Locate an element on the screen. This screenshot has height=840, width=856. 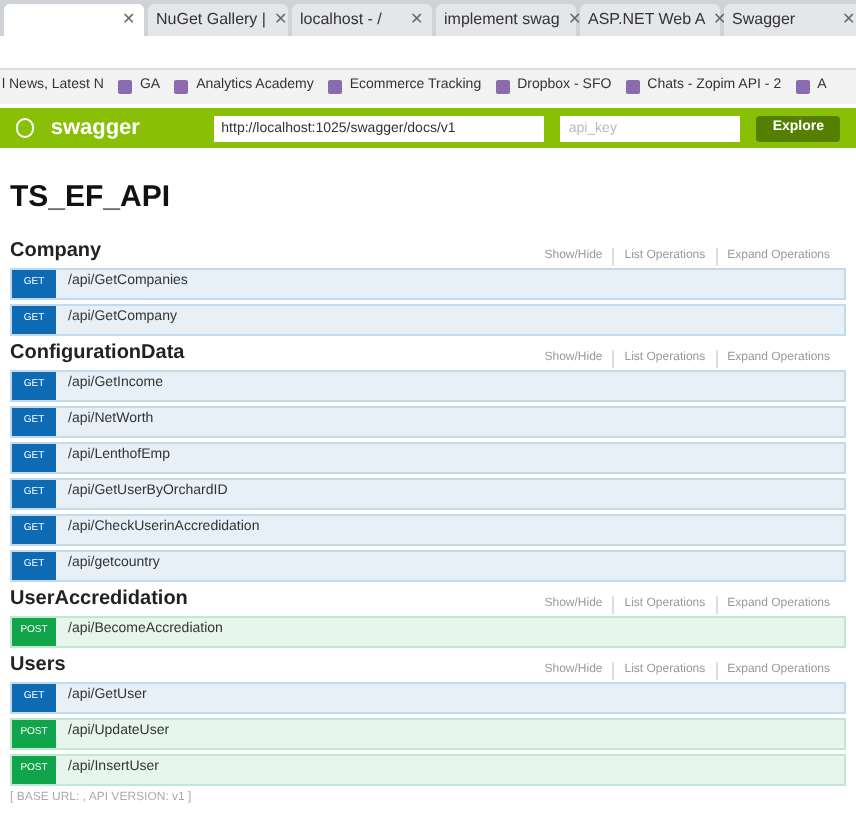
browser-tab: ASP.NET Web A ✕ is located at coordinates (650, 20).